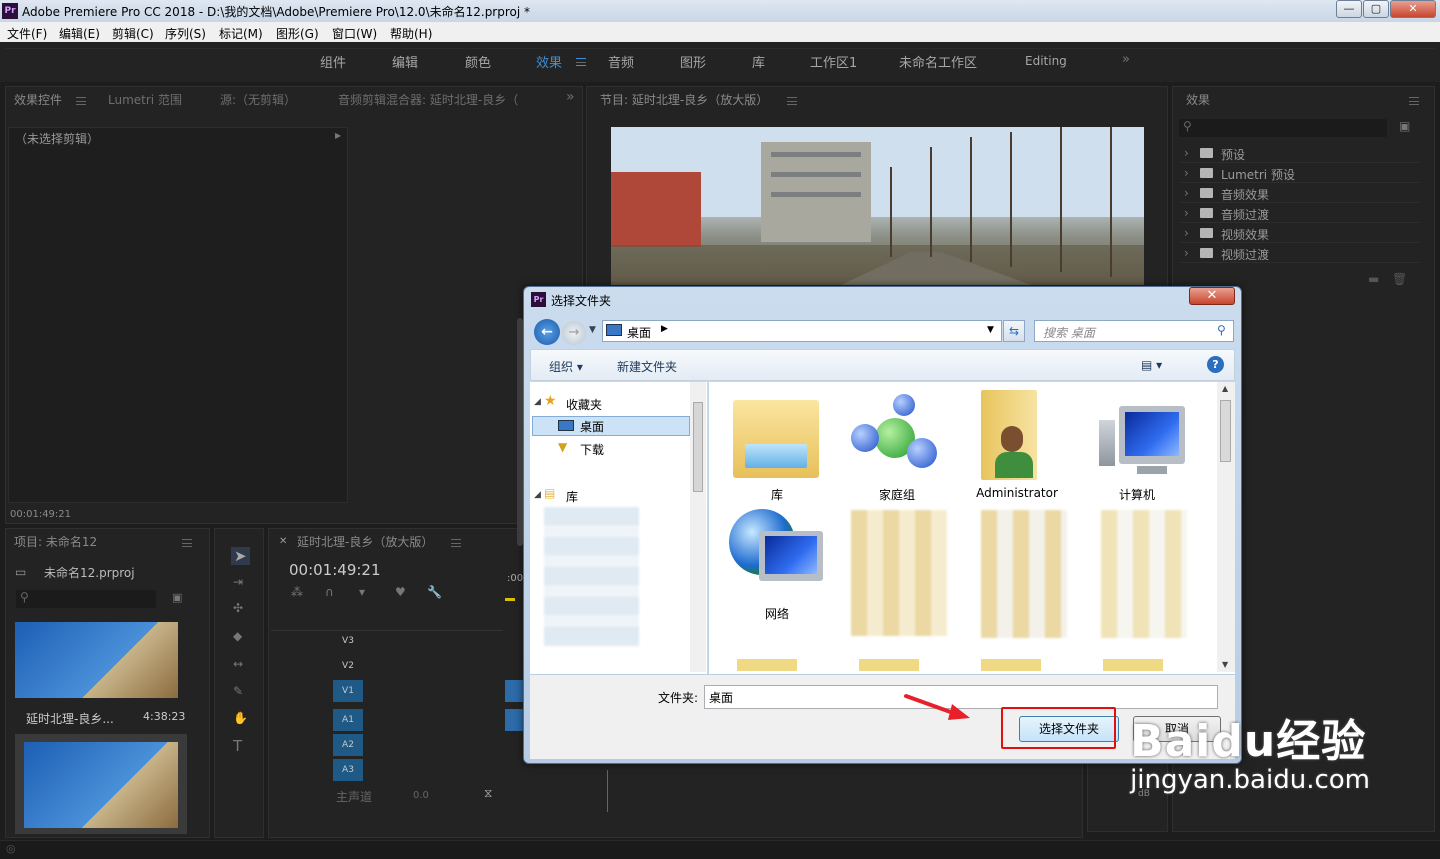  I want to click on library-label: 库, so click(777, 494).